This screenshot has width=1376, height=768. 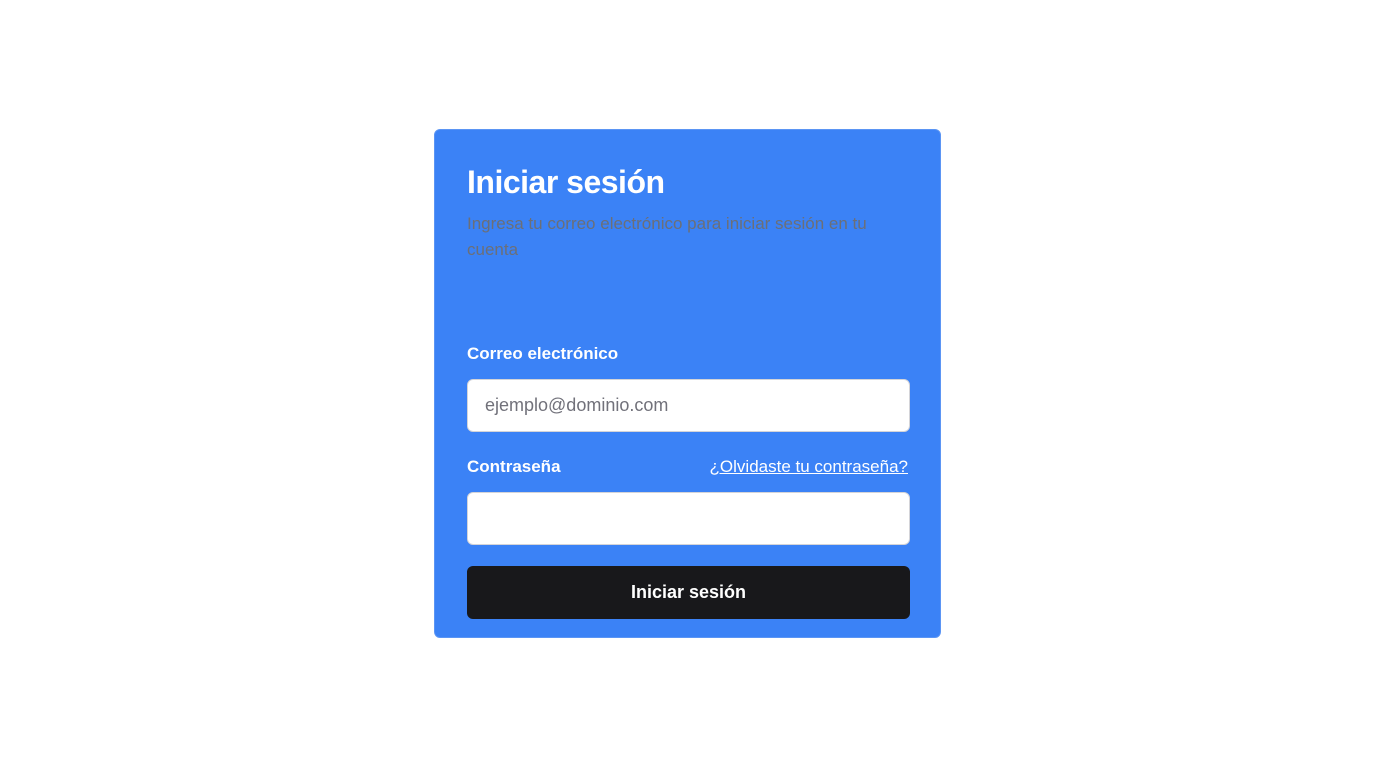 I want to click on password-label: Contraseña, so click(x=514, y=466).